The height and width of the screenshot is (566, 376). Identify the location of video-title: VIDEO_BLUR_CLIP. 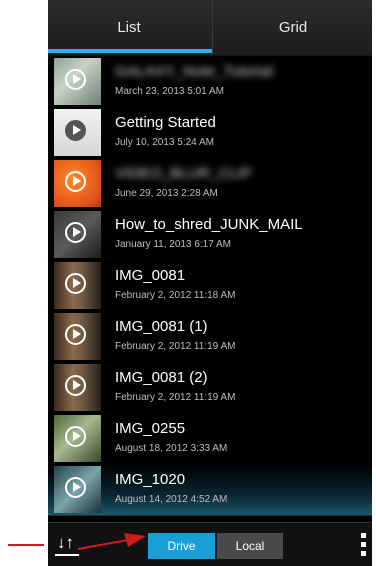
(183, 173).